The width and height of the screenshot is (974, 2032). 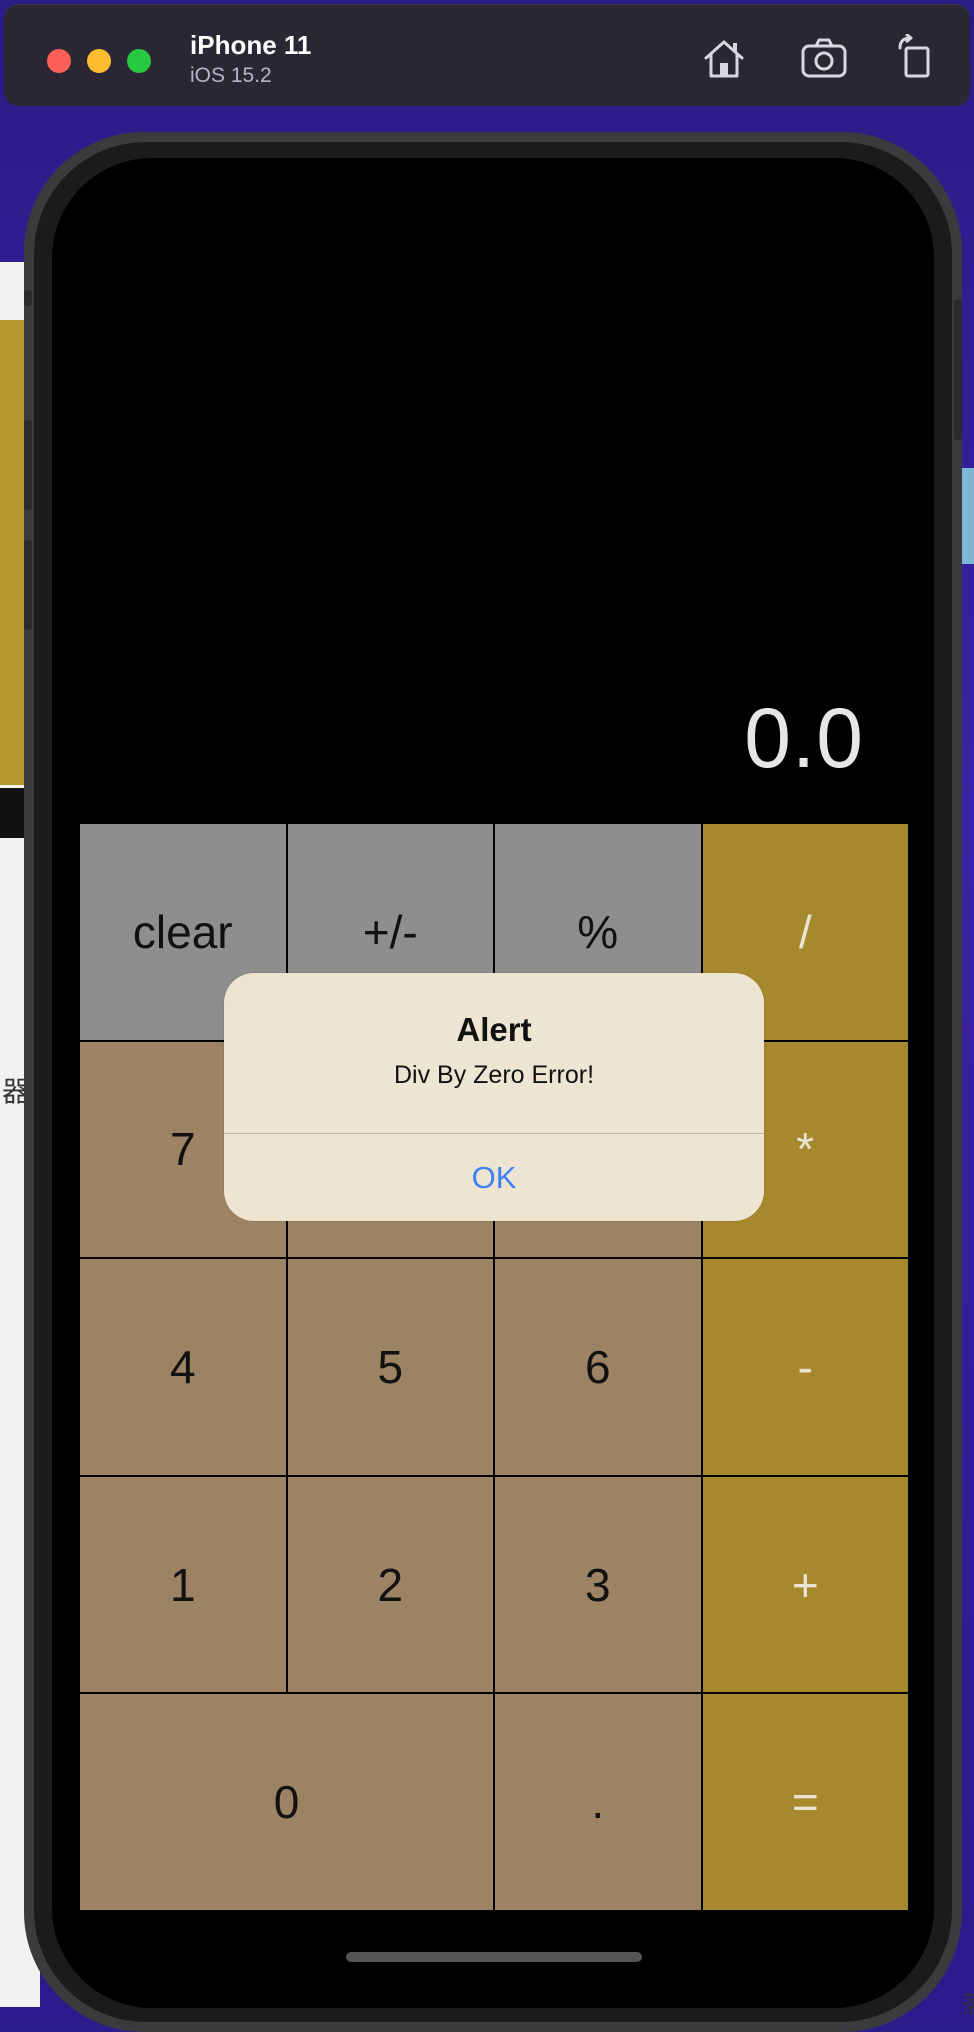 What do you see at coordinates (59, 61) in the screenshot?
I see `window-close-button` at bounding box center [59, 61].